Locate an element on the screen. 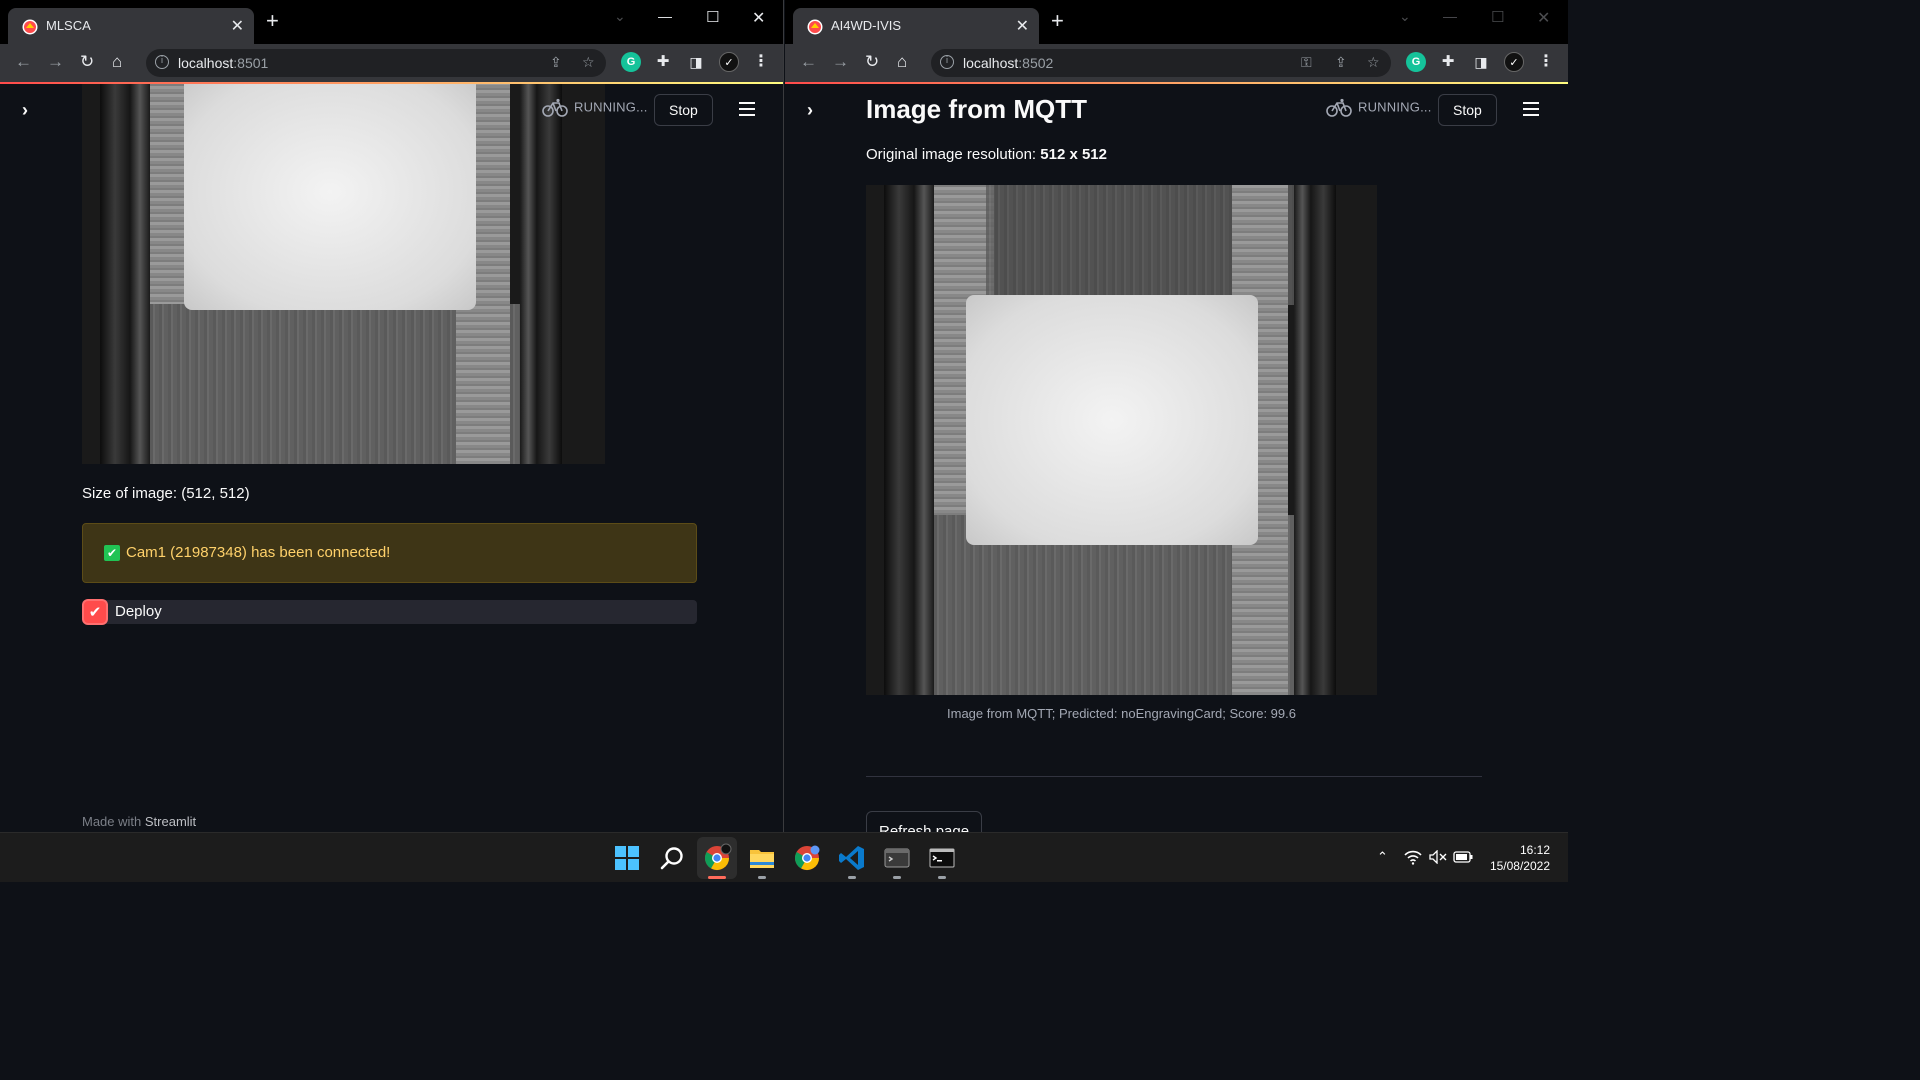  chrome-icon is located at coordinates (717, 858).